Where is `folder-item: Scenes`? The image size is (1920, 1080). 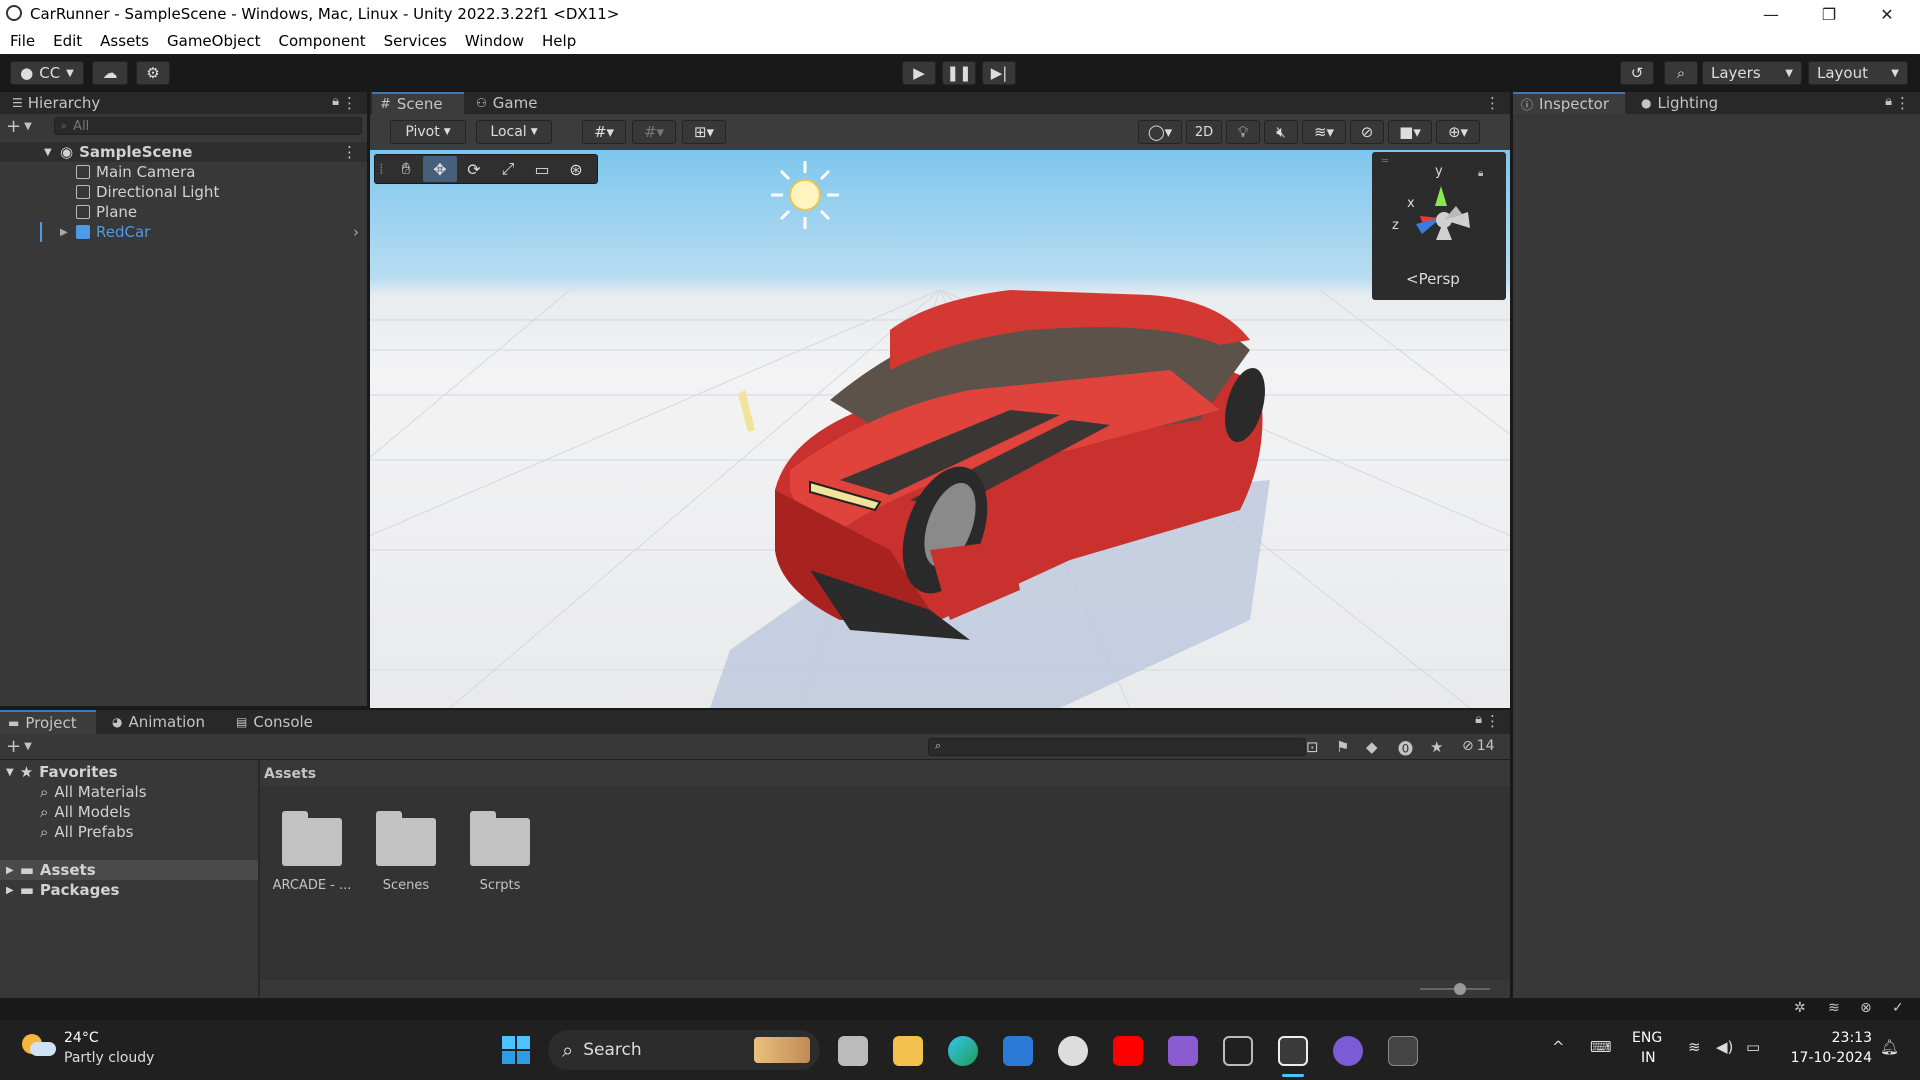
folder-item: Scenes is located at coordinates (406, 860).